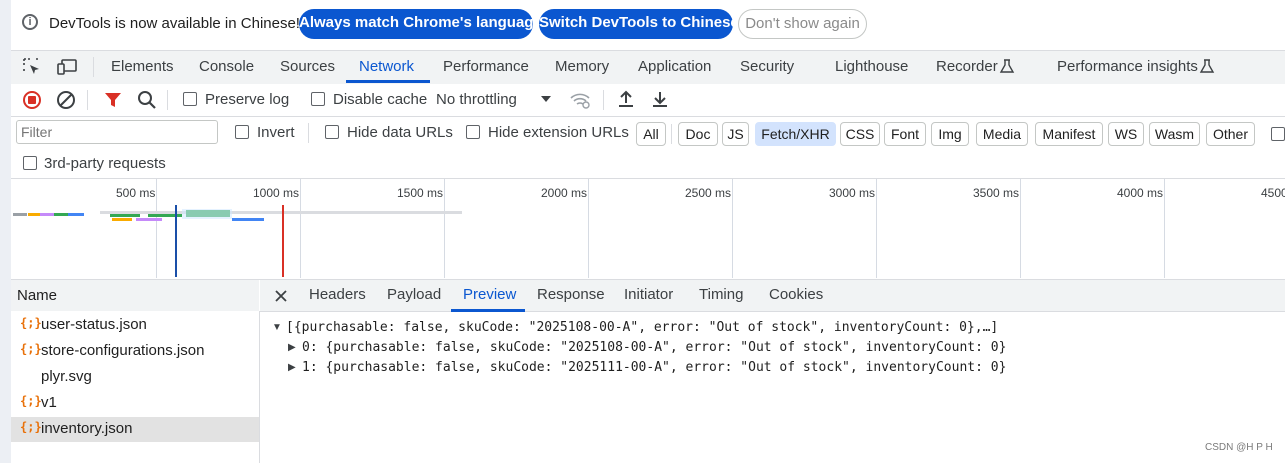 This screenshot has height=463, width=1285. Describe the element at coordinates (473, 132) in the screenshot. I see `hide-extension-urls-checkbox` at that location.